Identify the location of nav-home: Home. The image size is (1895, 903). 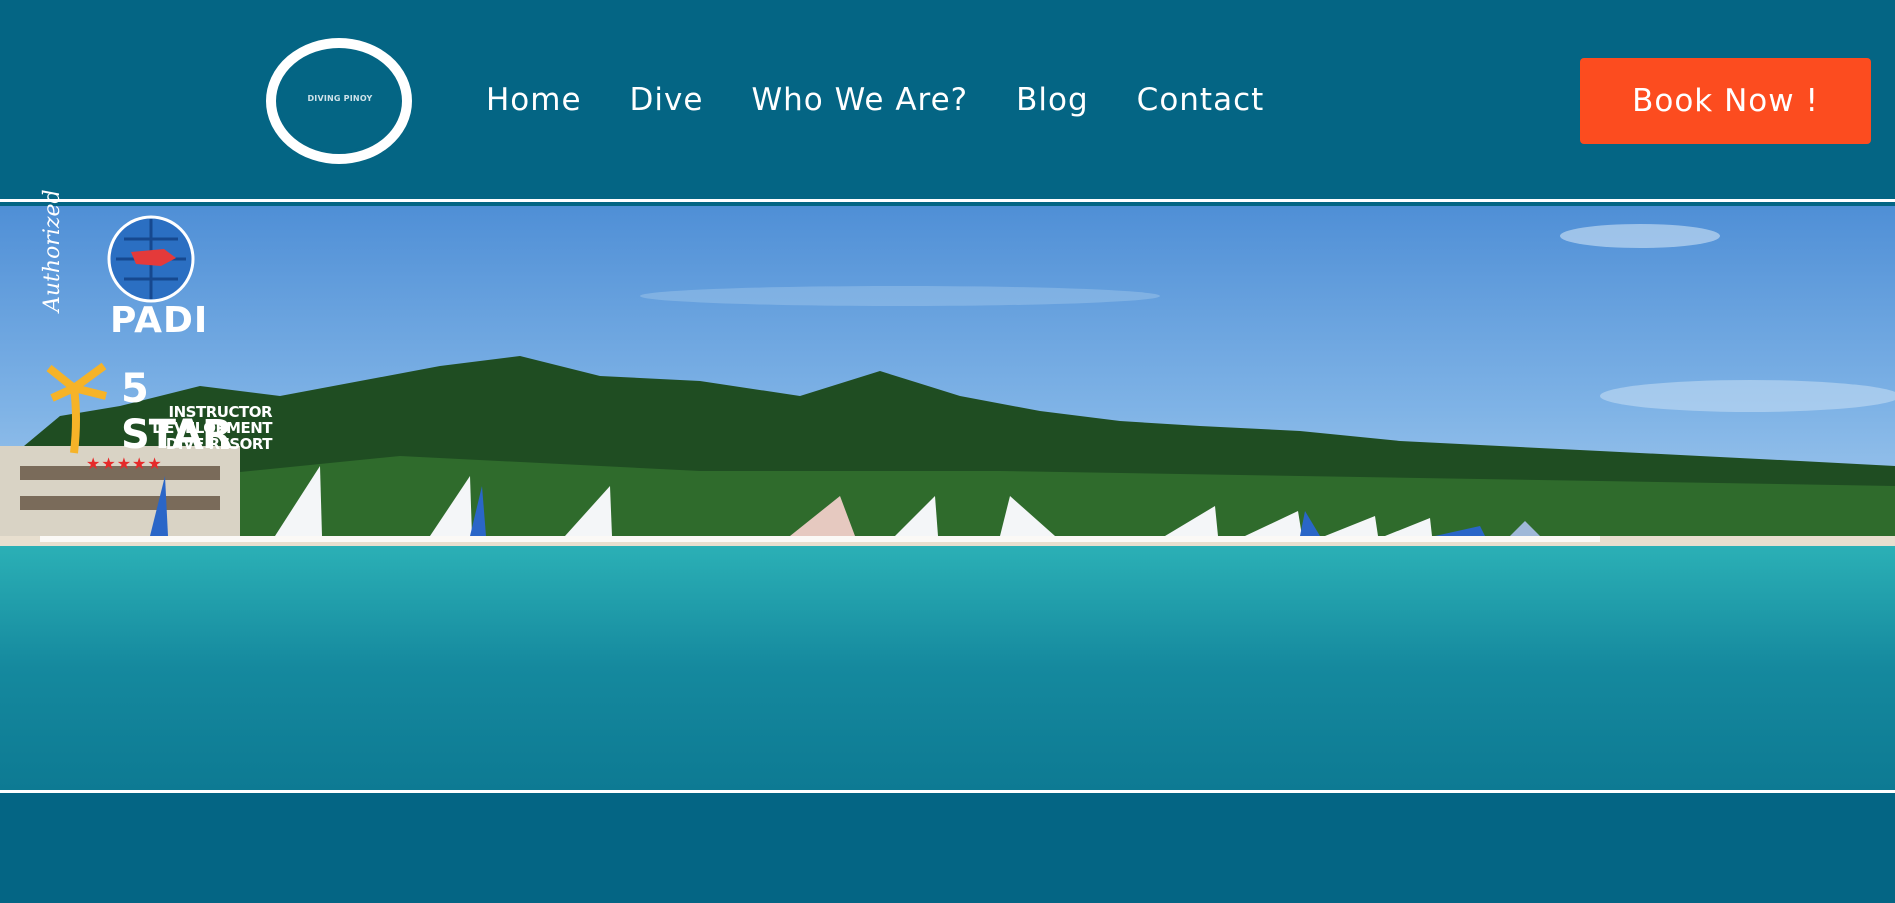
(534, 100).